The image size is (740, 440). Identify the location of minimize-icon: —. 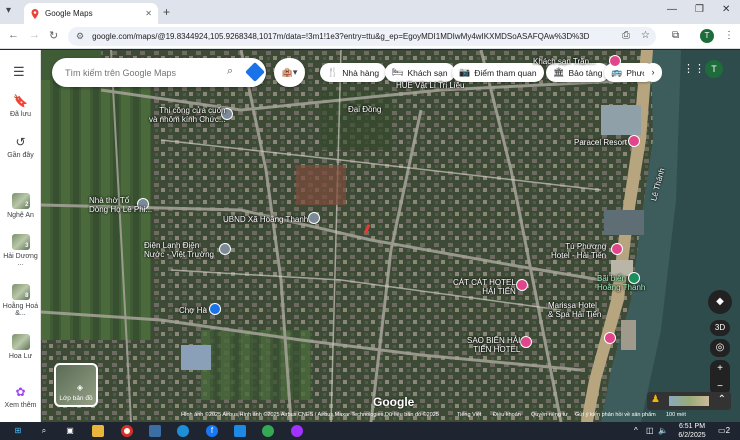
(672, 9).